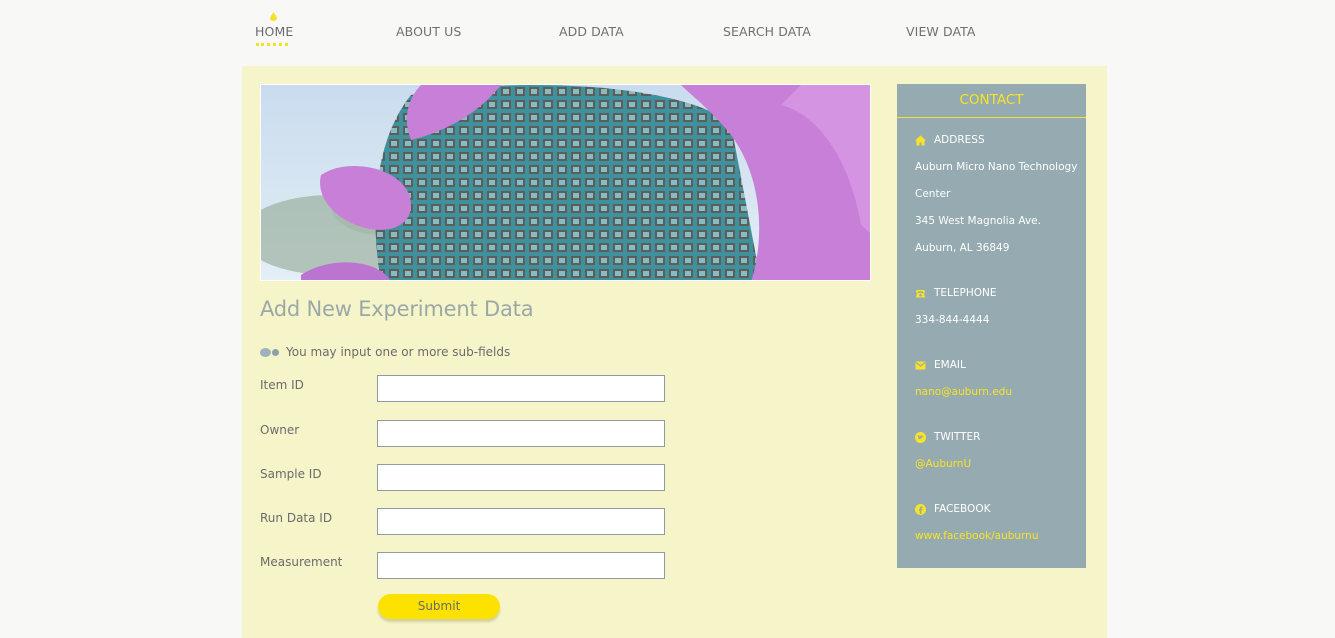 The height and width of the screenshot is (638, 1335). Describe the element at coordinates (397, 309) in the screenshot. I see `page-title: Add New Experiment Data` at that location.